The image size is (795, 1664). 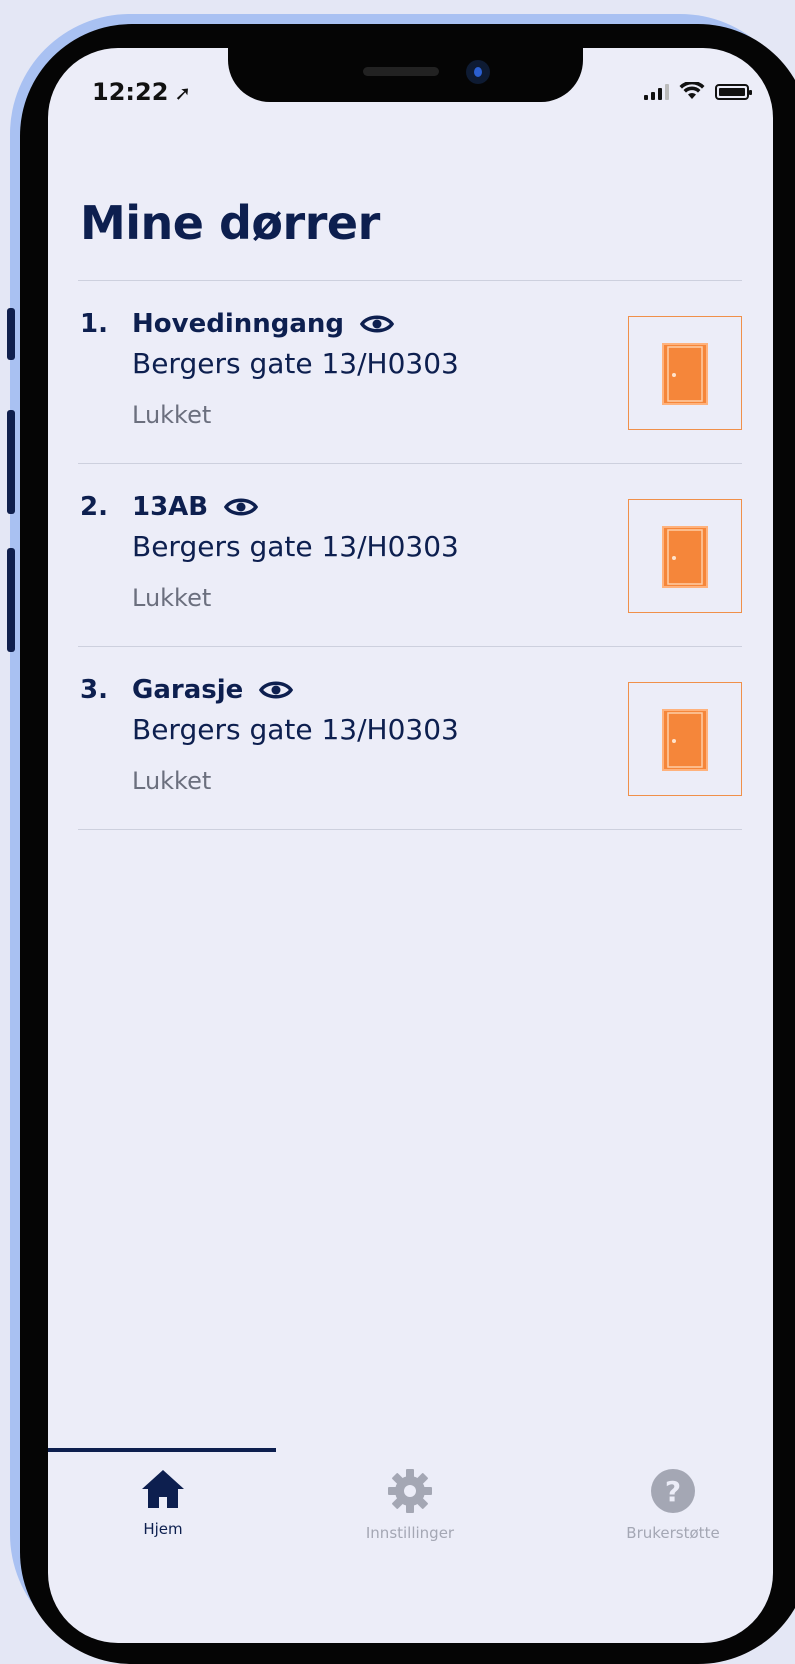 I want to click on battery-icon, so click(x=733, y=92).